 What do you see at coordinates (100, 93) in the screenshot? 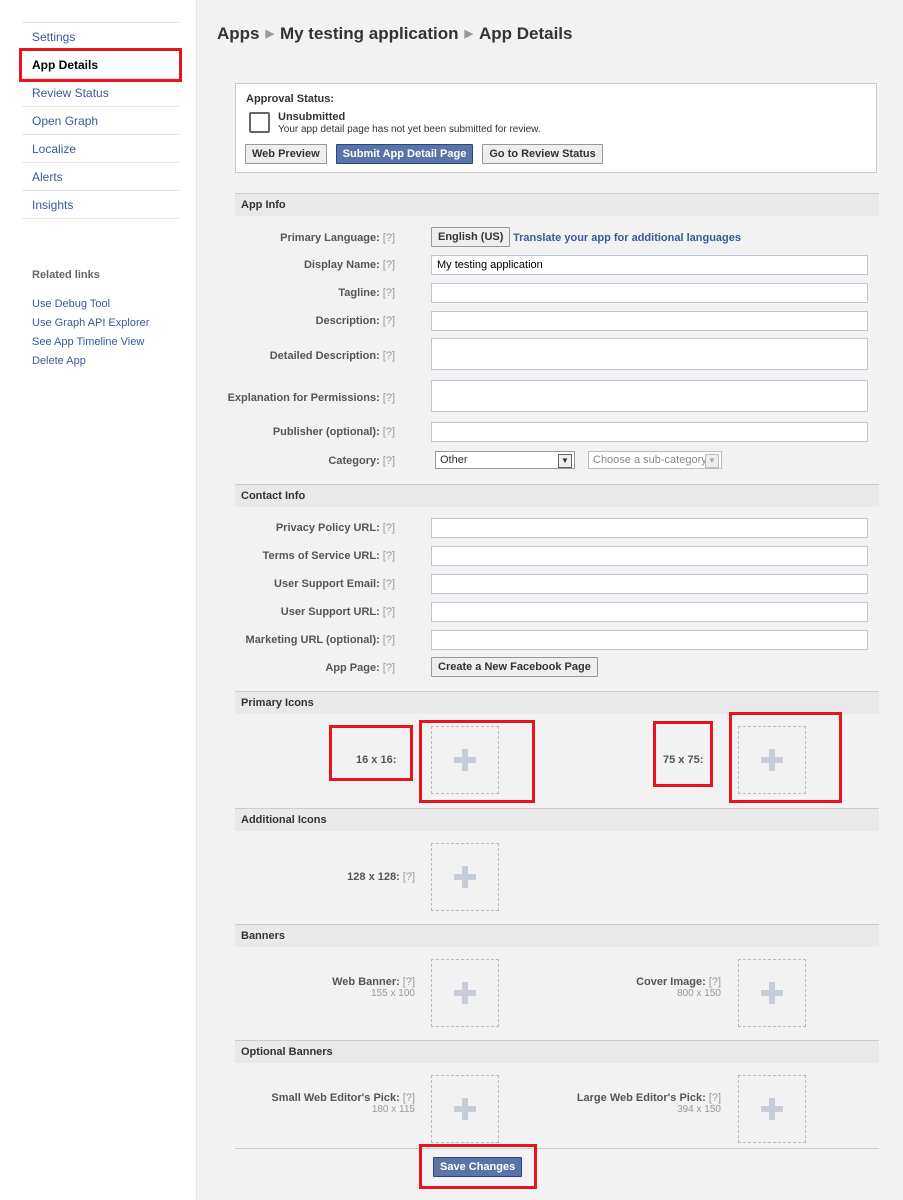
I see `sidebar-item-review-status: Review Status` at bounding box center [100, 93].